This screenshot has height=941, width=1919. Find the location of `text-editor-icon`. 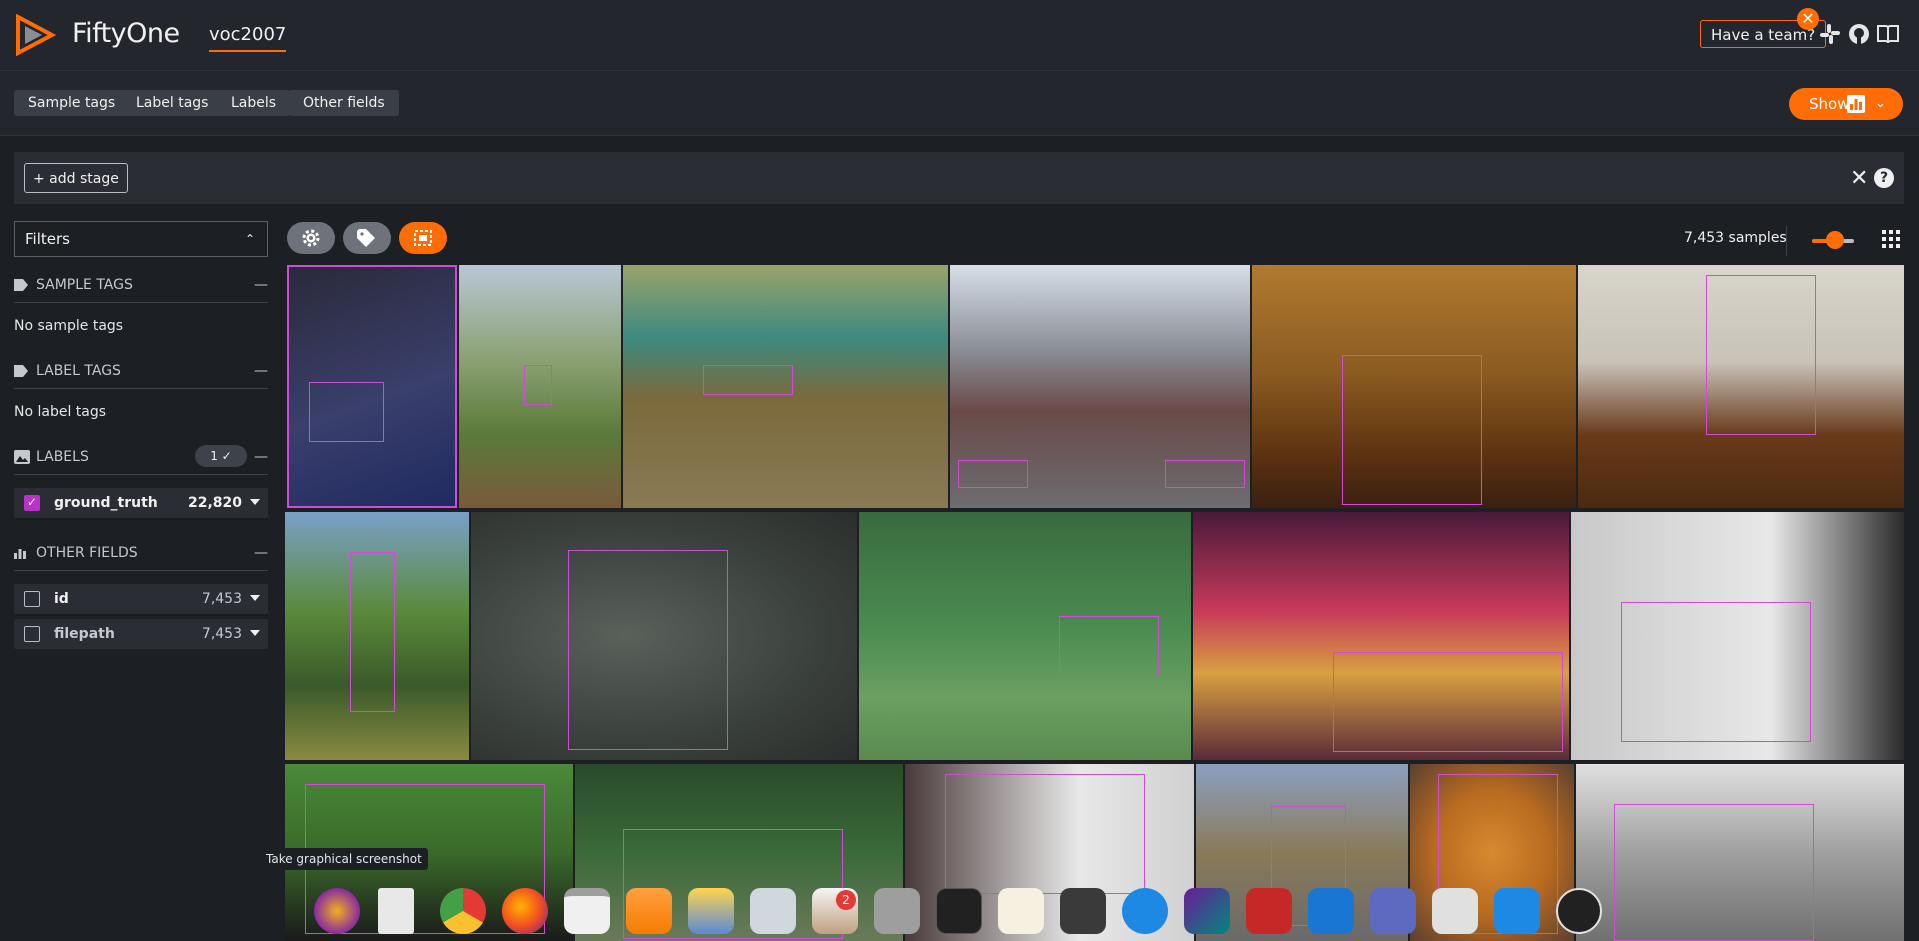

text-editor-icon is located at coordinates (1331, 911).